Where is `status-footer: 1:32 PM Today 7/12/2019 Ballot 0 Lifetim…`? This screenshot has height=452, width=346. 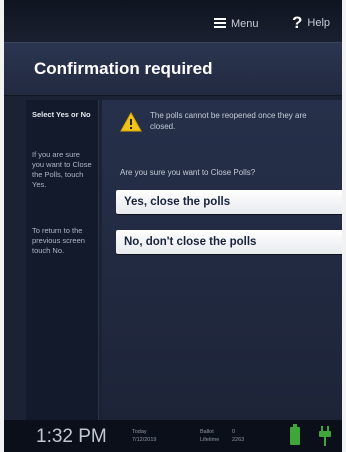
status-footer: 1:32 PM Today 7/12/2019 Ballot 0 Lifetim… is located at coordinates (173, 436).